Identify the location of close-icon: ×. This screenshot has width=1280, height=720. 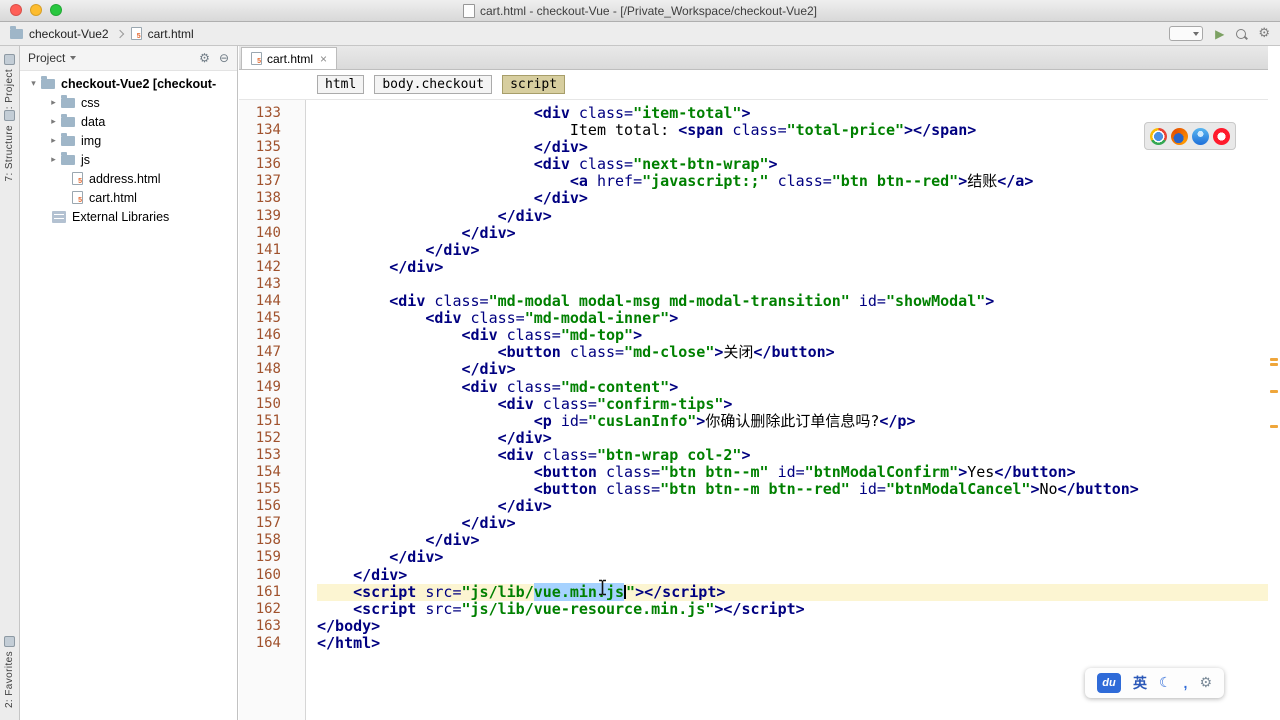
(323, 59).